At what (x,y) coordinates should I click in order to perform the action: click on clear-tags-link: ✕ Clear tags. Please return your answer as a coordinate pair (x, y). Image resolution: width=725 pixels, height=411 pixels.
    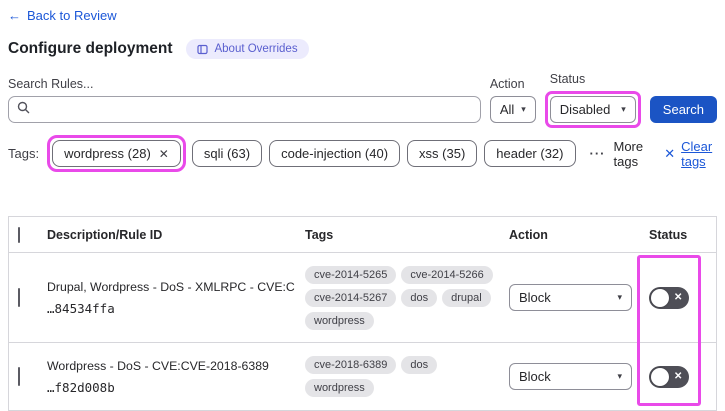
    Looking at the image, I should click on (690, 154).